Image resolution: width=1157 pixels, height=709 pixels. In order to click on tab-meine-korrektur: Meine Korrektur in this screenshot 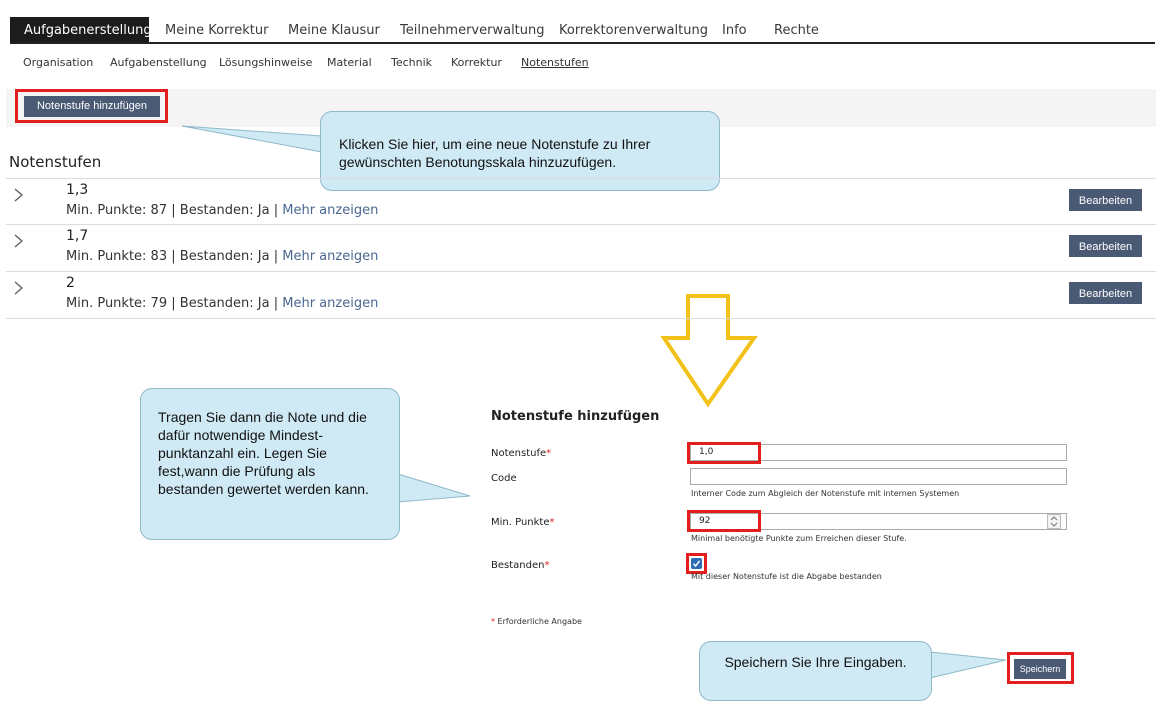, I will do `click(216, 29)`.